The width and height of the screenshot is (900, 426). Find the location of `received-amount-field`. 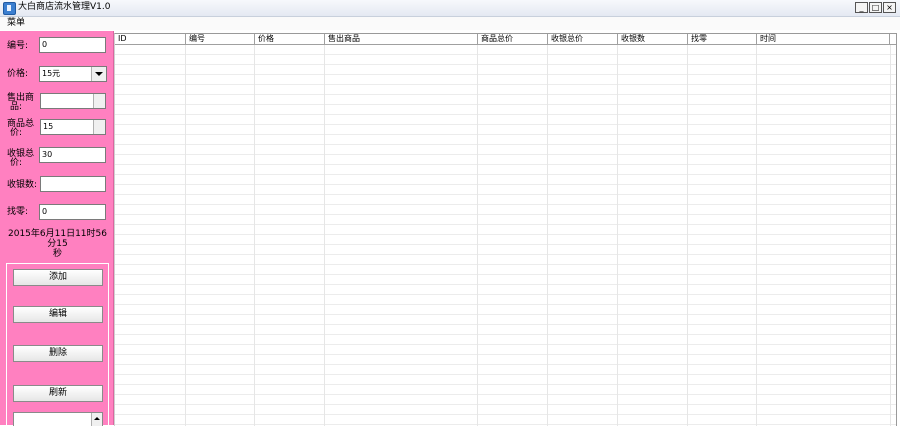

received-amount-field is located at coordinates (73, 184).